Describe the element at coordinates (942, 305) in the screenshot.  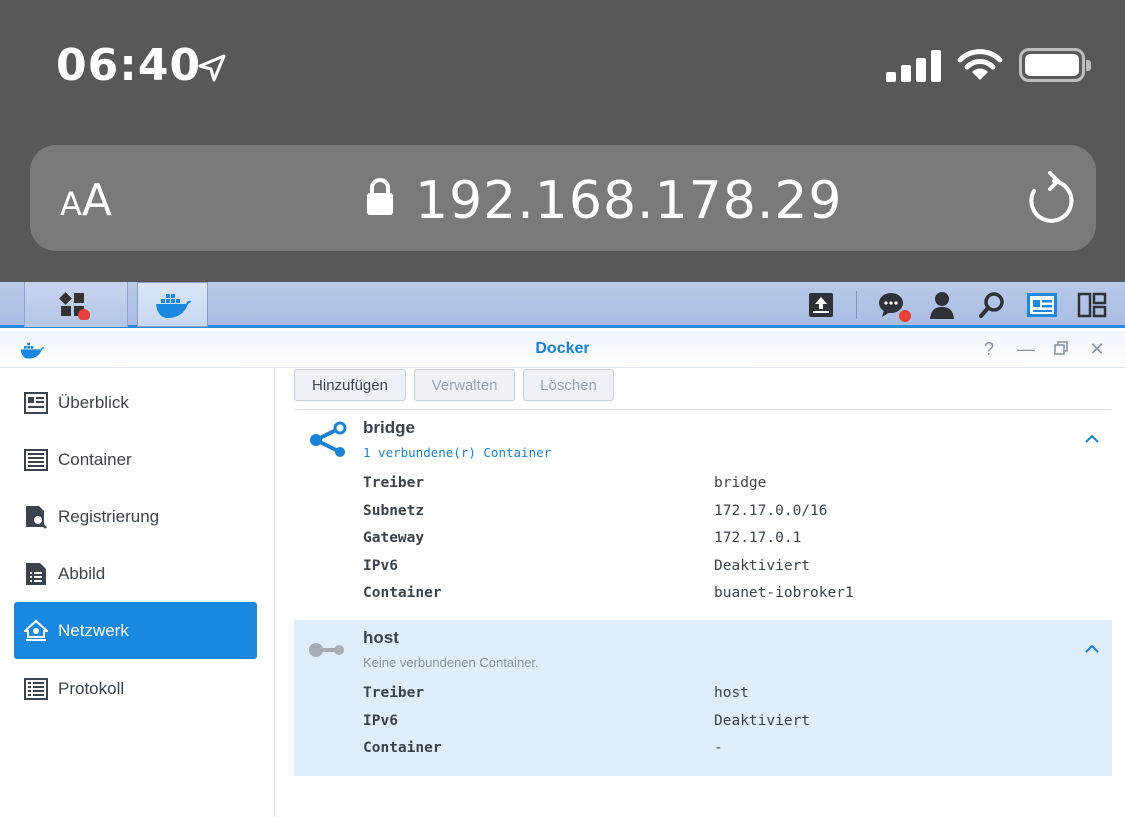
I see `user-icon` at that location.